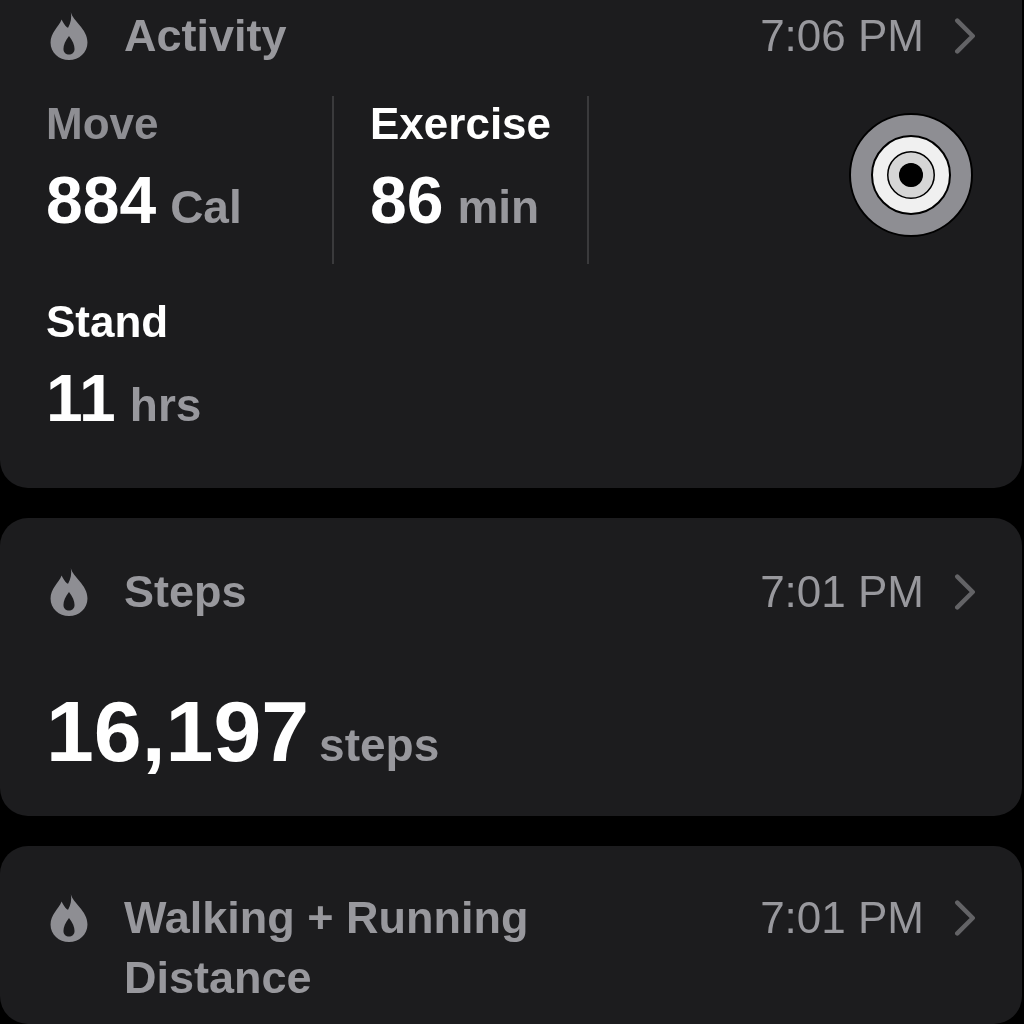 The width and height of the screenshot is (1024, 1024). I want to click on metric-label: Stand, so click(108, 322).